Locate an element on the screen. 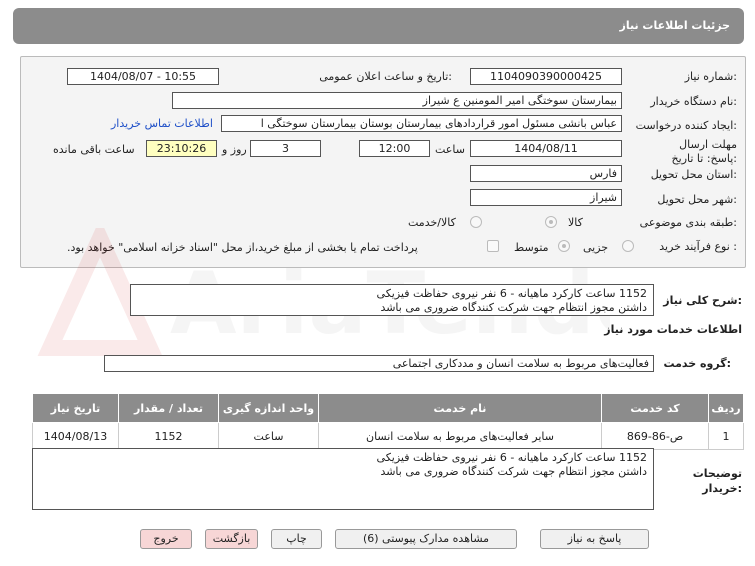  deadline-time-field: 12:00 is located at coordinates (394, 148).